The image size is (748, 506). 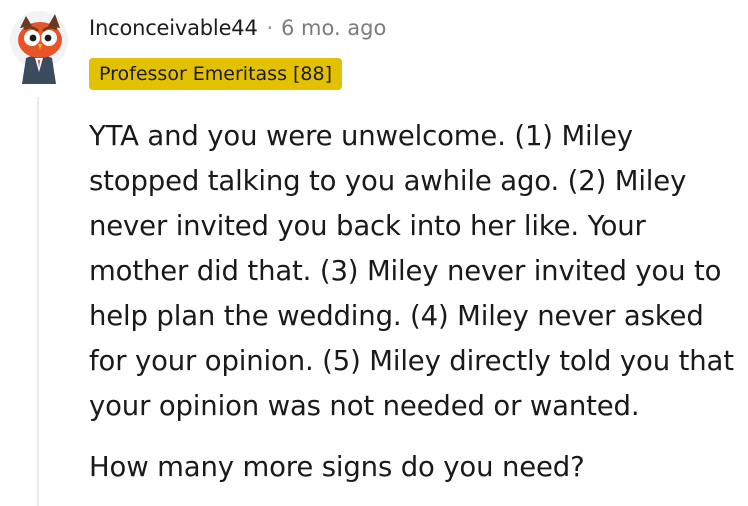 I want to click on thread-collapse-line, so click(x=38, y=301).